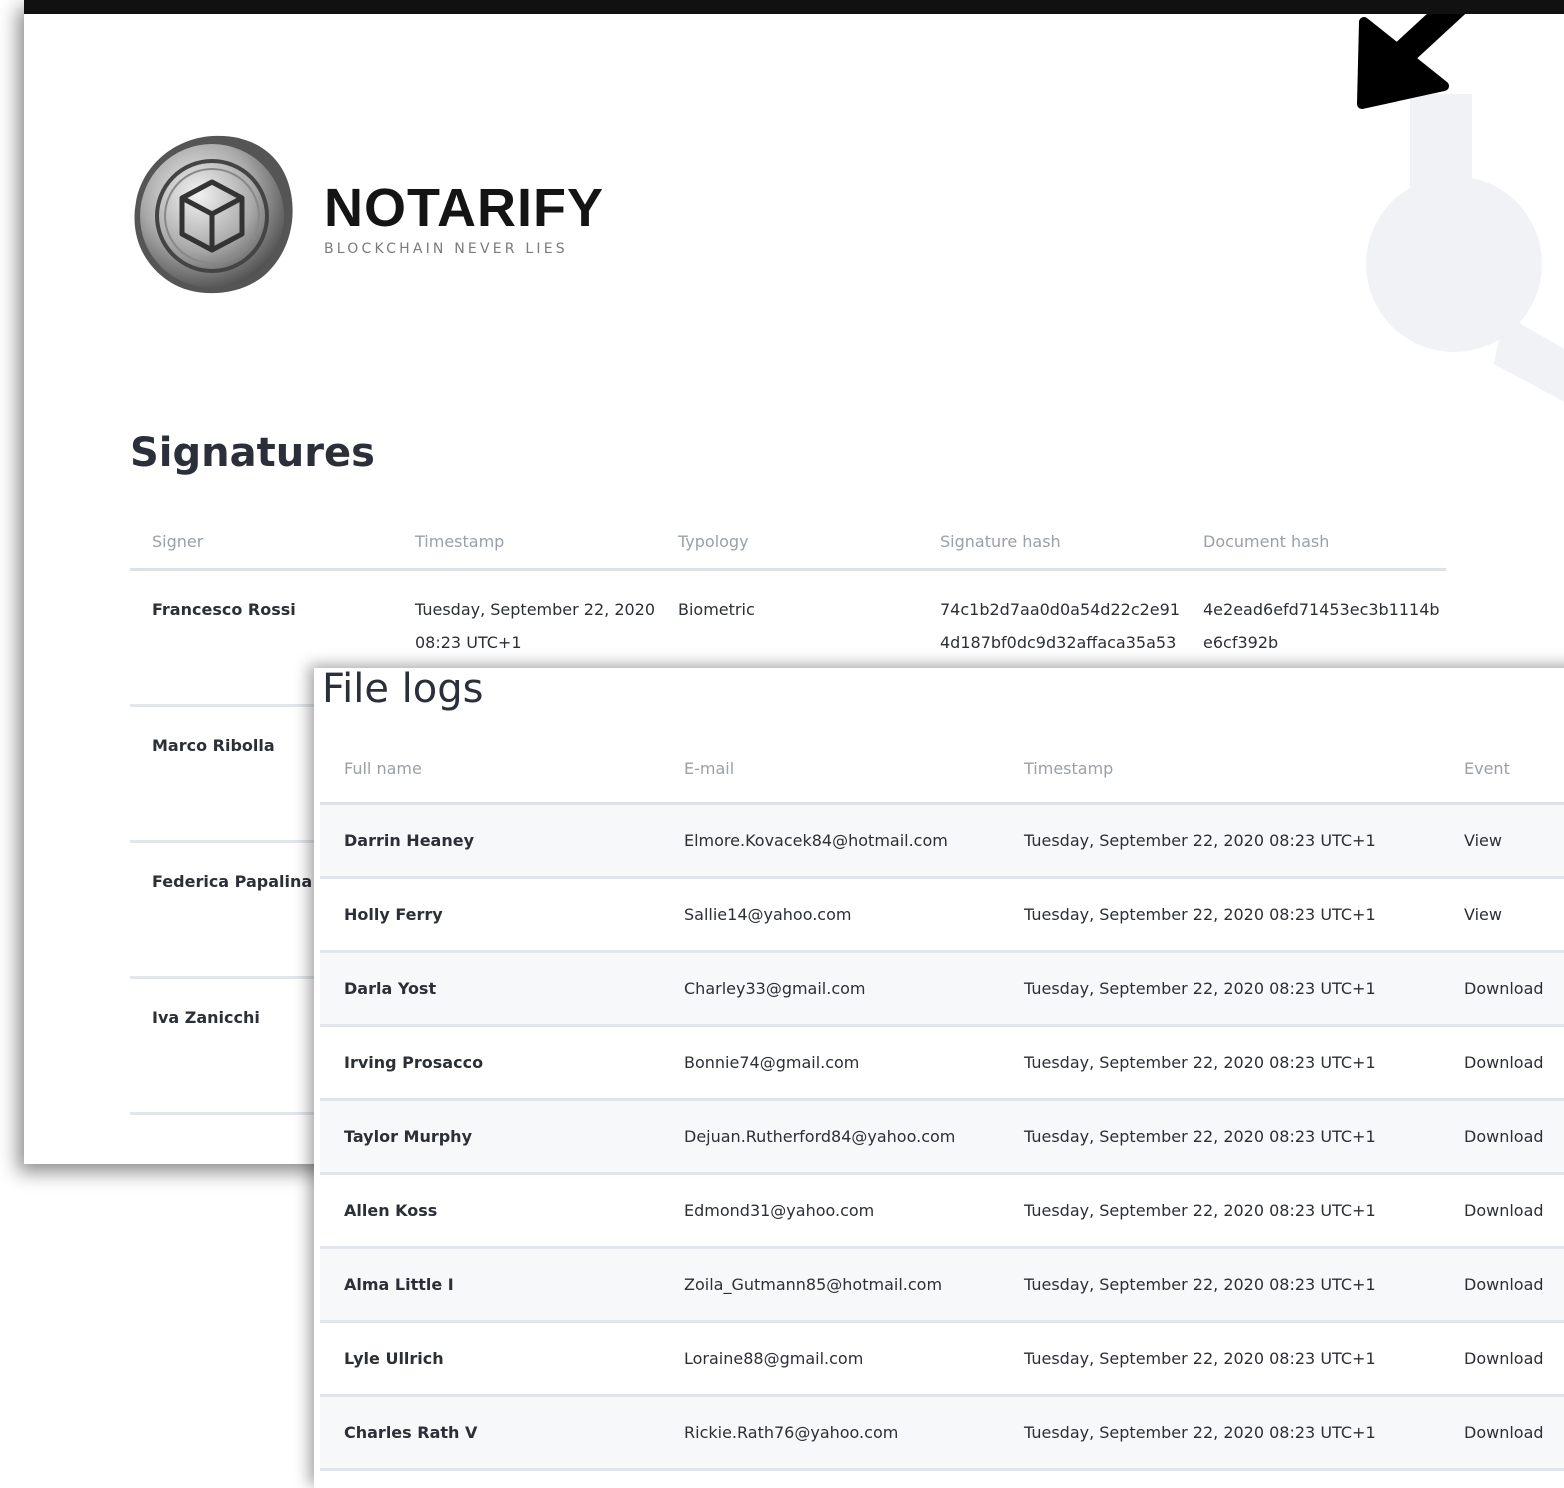 This screenshot has width=1564, height=1488. I want to click on brand-header: NOTARIFY BLOCKCHAIN NEVER LIES, so click(366, 215).